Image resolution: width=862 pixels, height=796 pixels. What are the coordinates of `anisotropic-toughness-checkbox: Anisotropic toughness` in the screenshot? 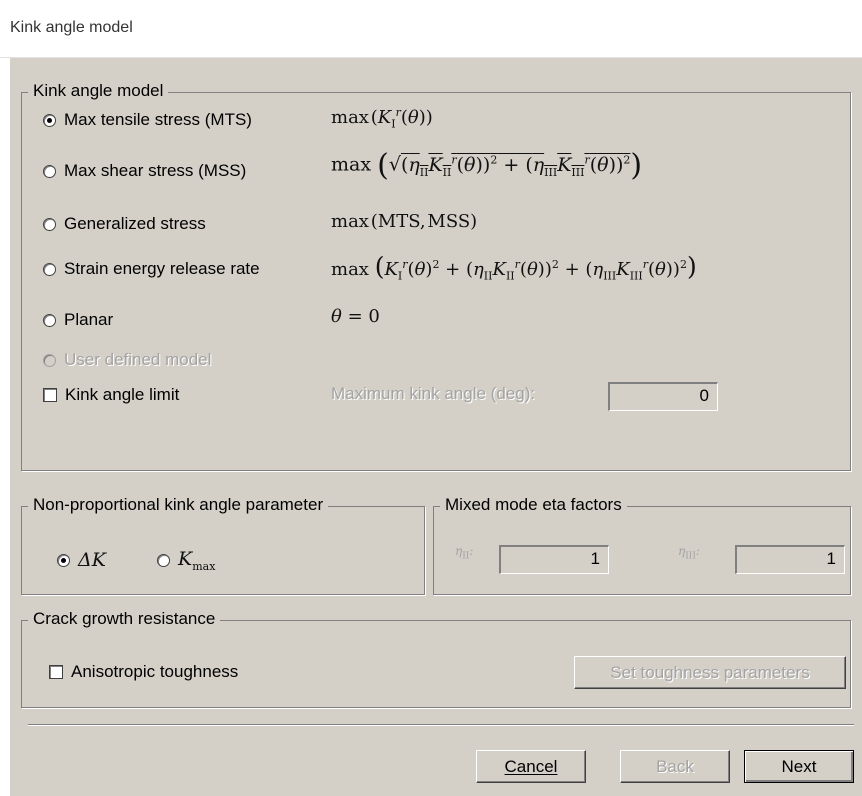 It's located at (143, 672).